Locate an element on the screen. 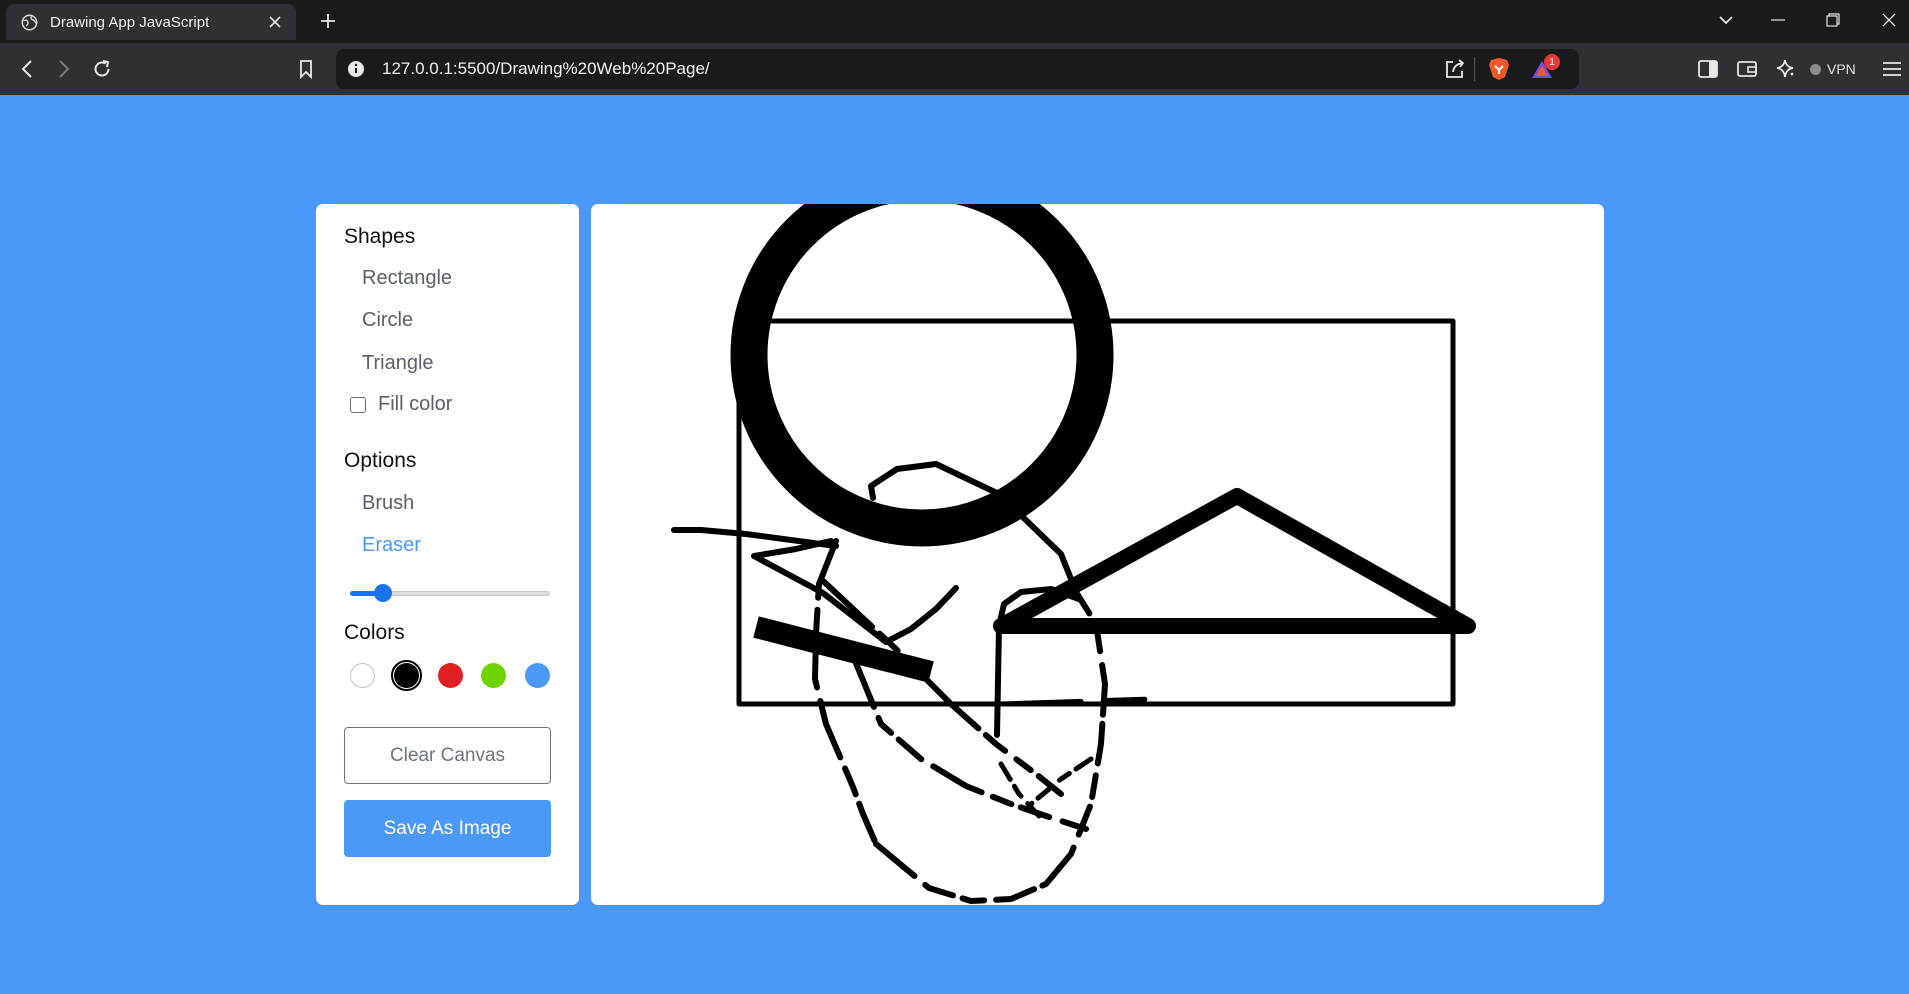 This screenshot has height=994, width=1909. tab-title: Drawing App JavaScript is located at coordinates (130, 22).